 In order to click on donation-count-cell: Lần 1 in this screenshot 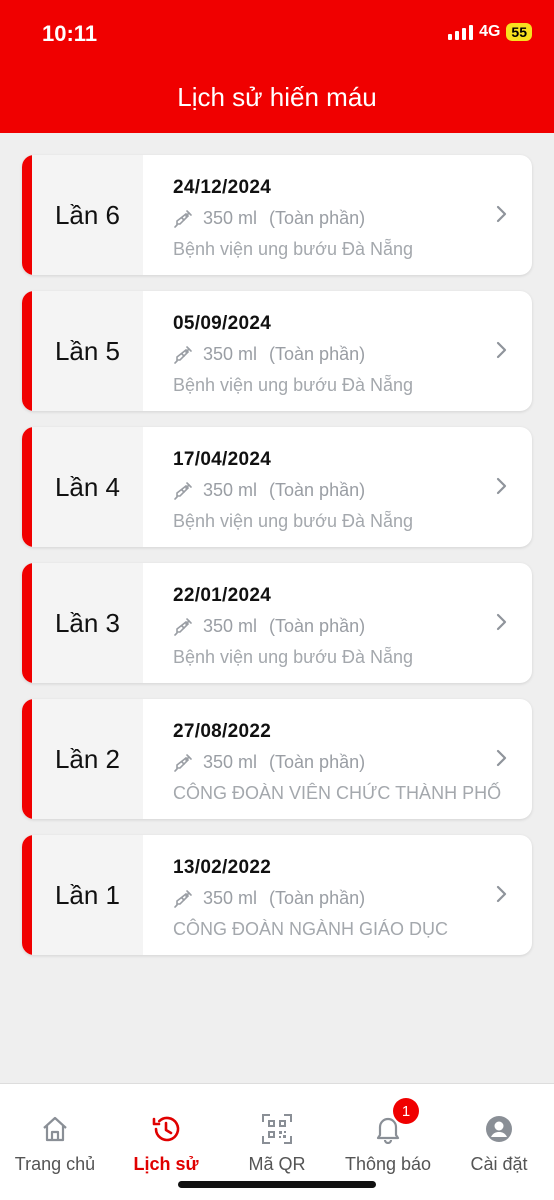, I will do `click(87, 895)`.